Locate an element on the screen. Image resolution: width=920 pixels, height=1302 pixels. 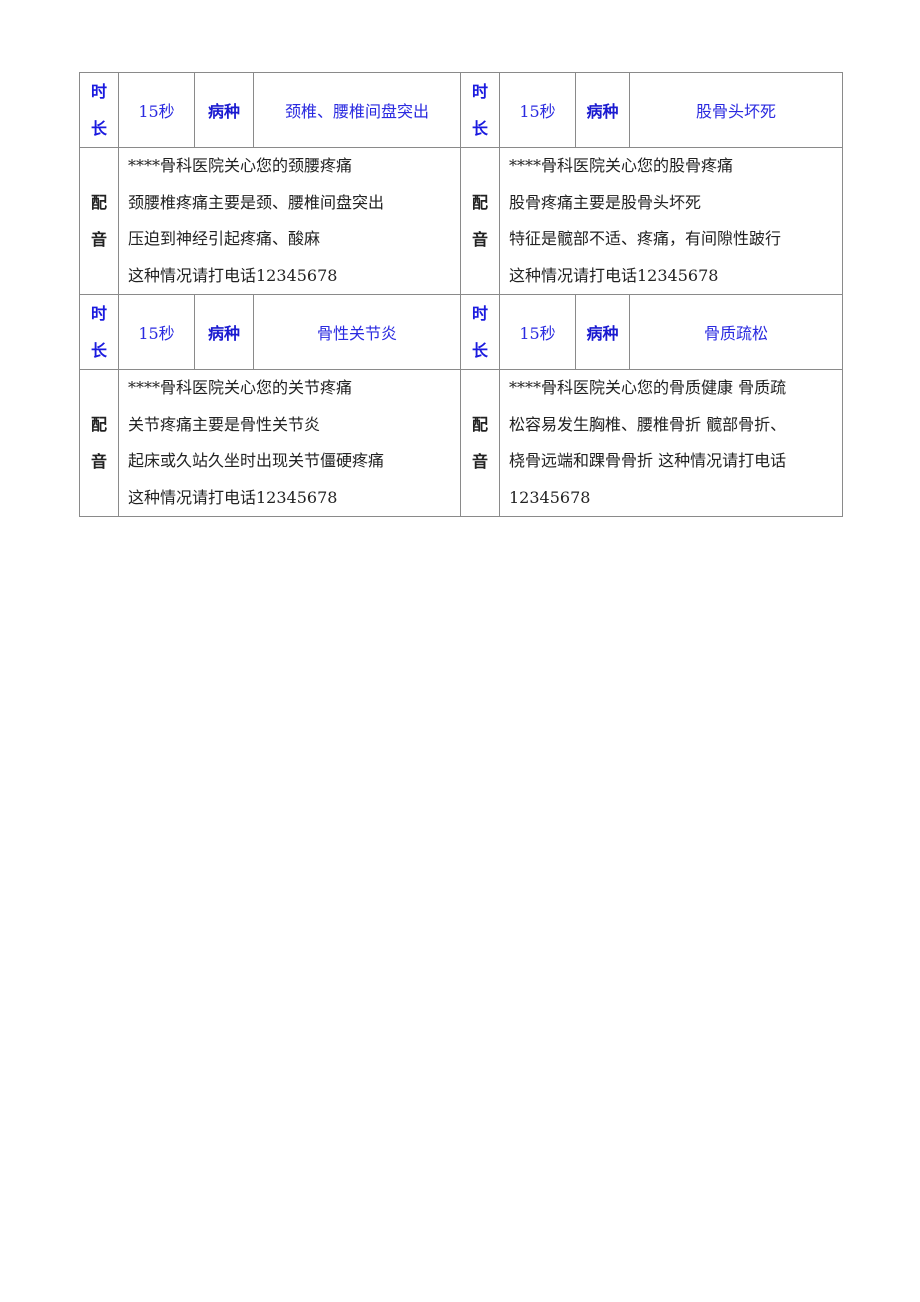
voice-line: ****骨科医院关心您的股骨疼痛 is located at coordinates (621, 165).